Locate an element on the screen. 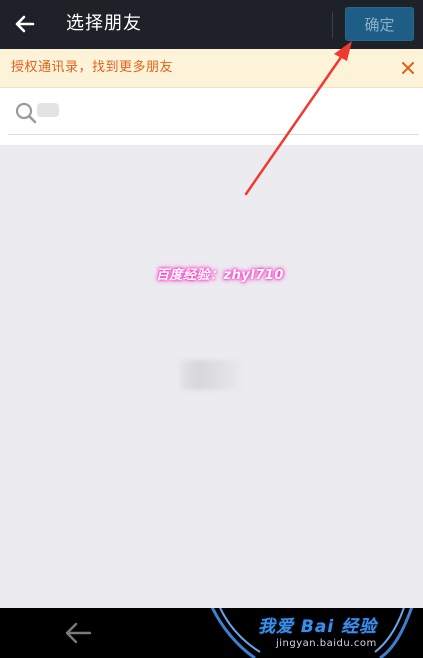  close-icon is located at coordinates (408, 68).